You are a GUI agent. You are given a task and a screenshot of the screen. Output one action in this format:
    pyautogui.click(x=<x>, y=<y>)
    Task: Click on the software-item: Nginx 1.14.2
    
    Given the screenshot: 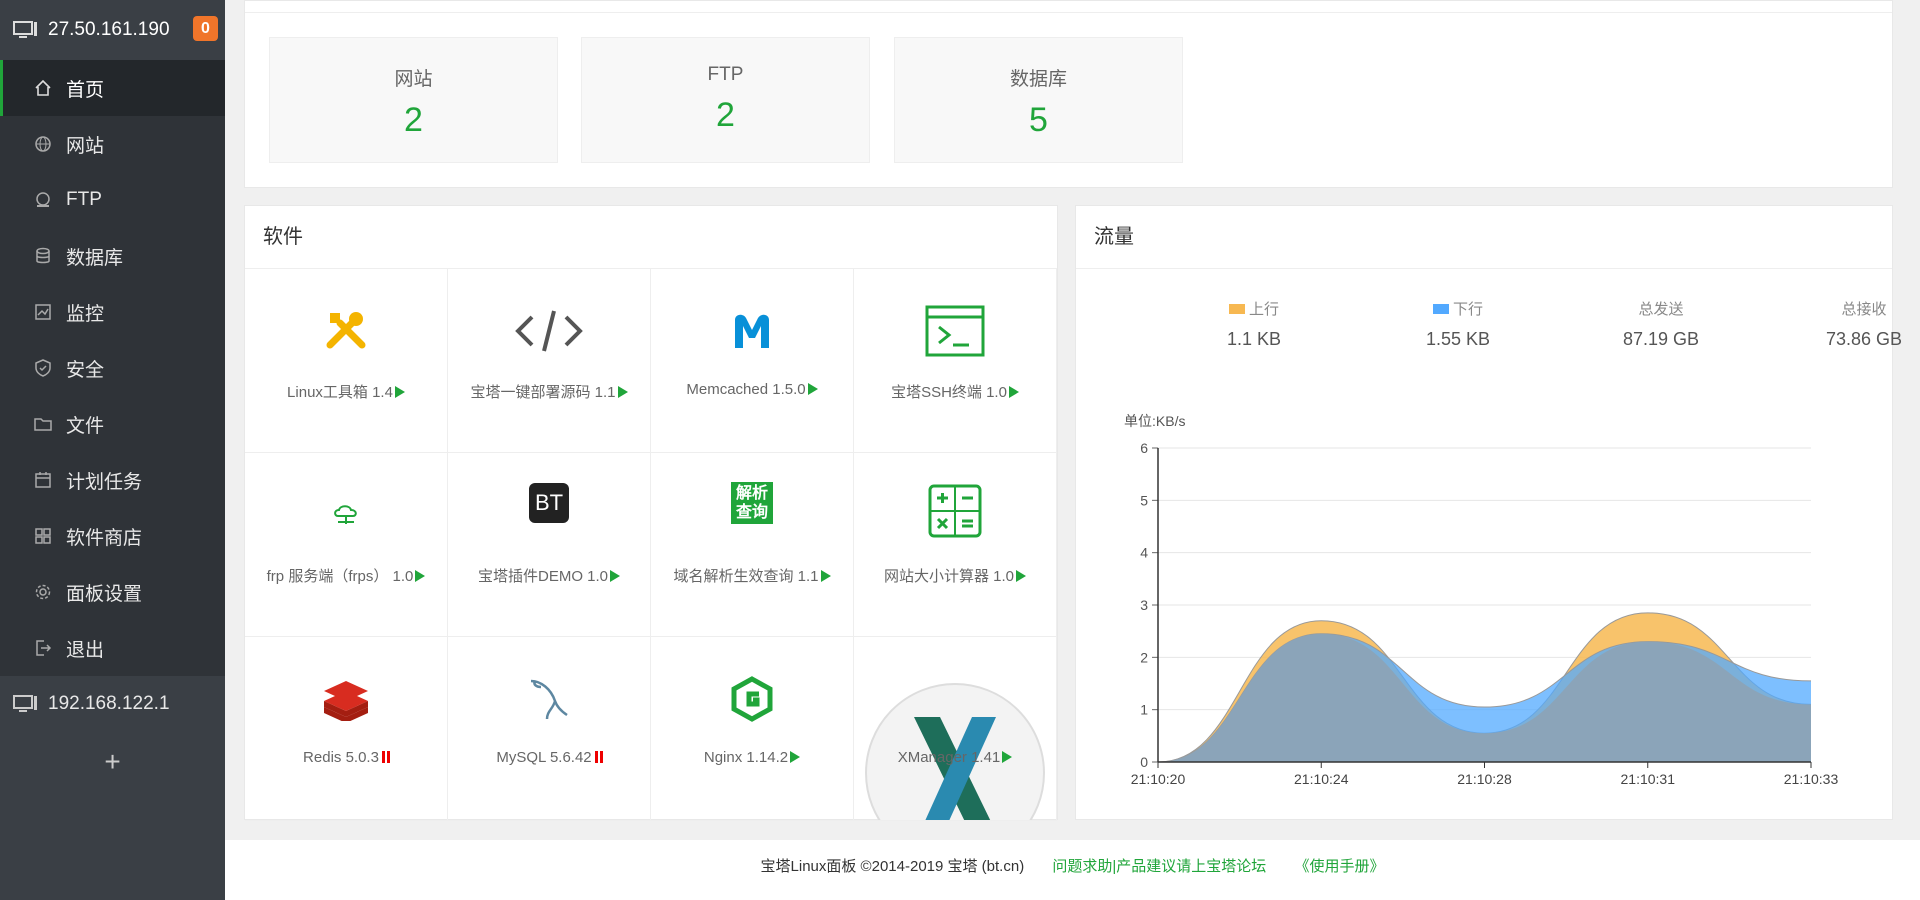 What is the action you would take?
    pyautogui.click(x=752, y=729)
    